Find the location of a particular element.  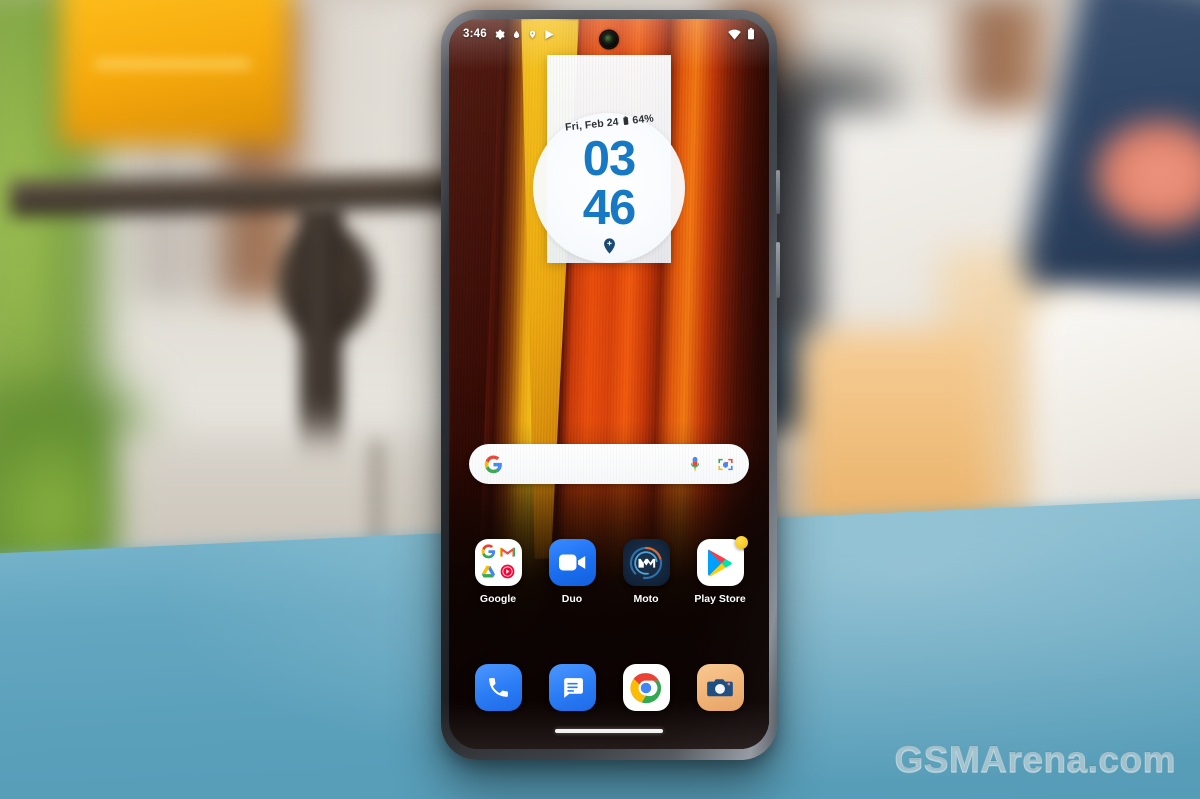

clock-widget-hours: 03 is located at coordinates (609, 159).